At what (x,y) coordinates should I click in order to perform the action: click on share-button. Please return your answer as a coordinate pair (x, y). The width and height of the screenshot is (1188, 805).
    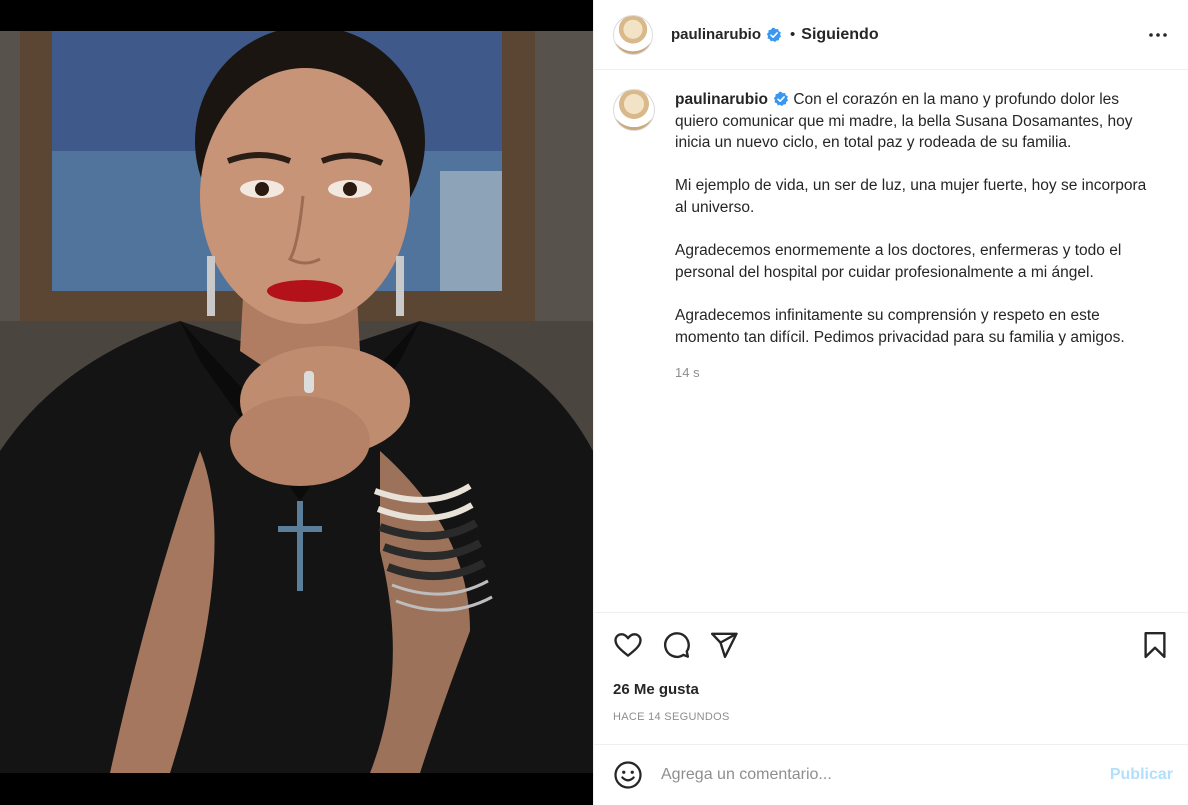
    Looking at the image, I should click on (724, 645).